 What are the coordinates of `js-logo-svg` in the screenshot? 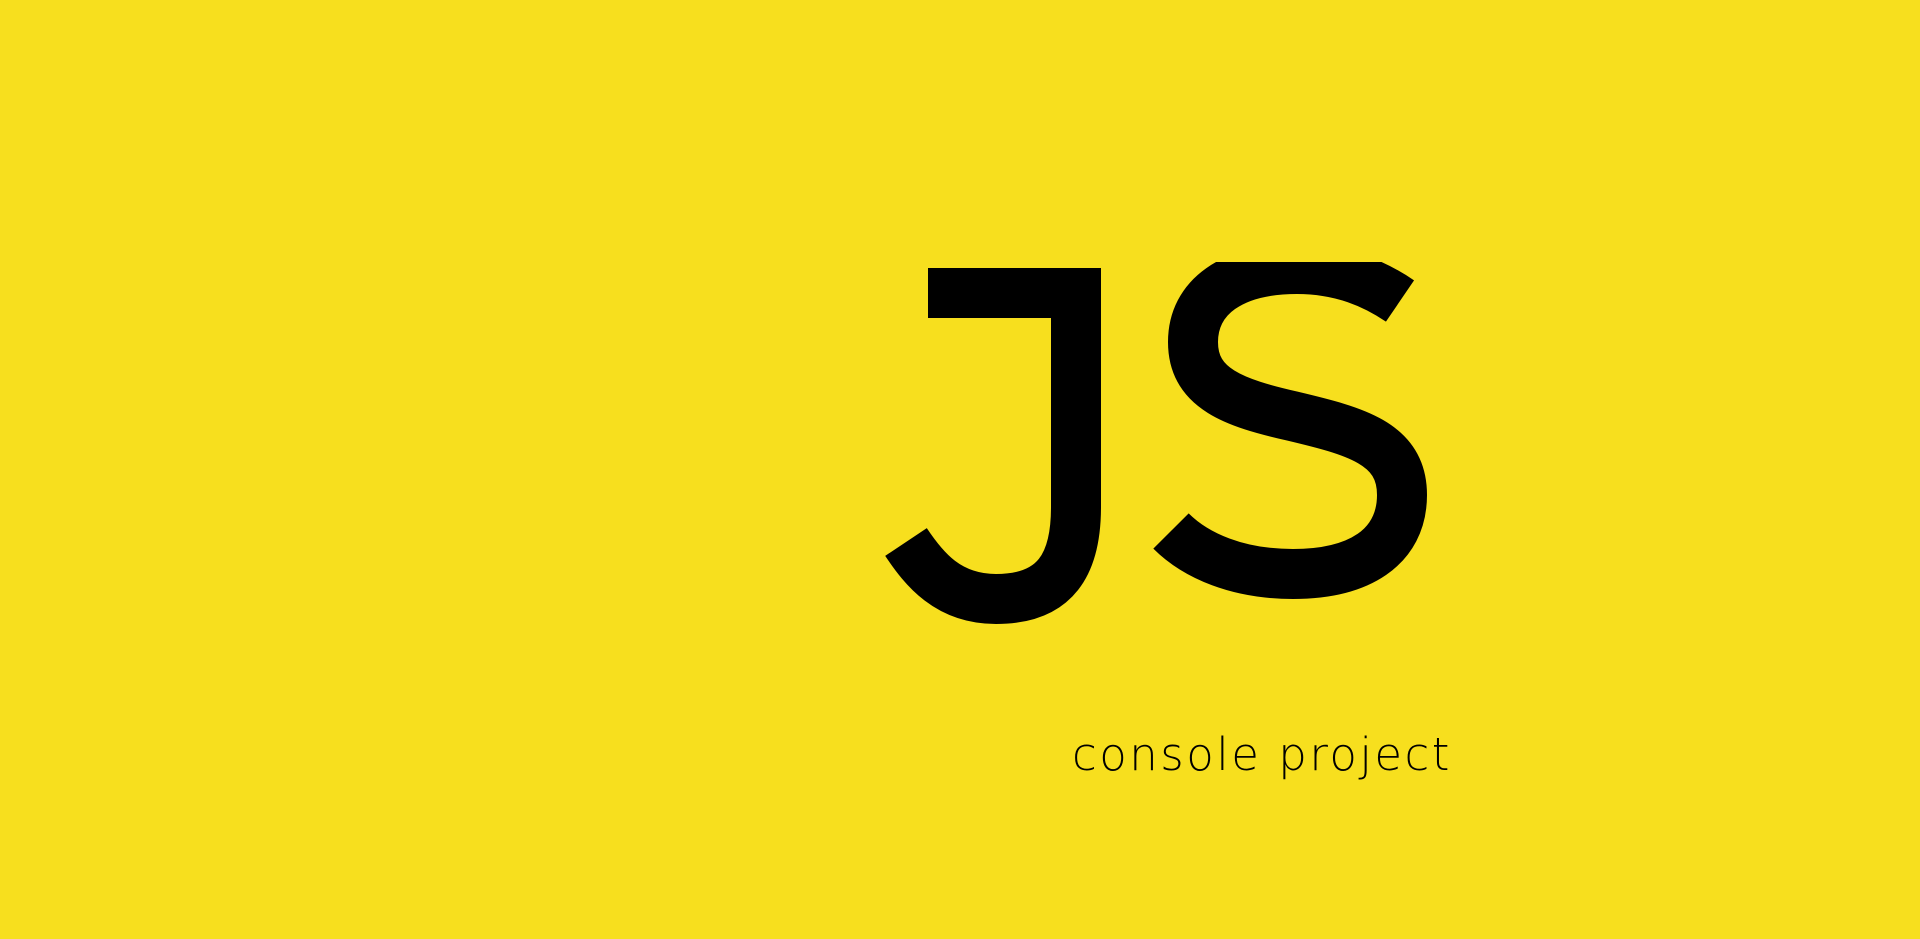 It's located at (1156, 443).